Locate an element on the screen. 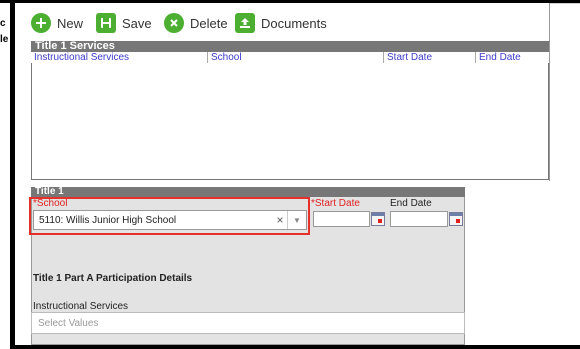 This screenshot has width=580, height=349. school-select: 5110: Willis Junior High School × ▼ is located at coordinates (170, 220).